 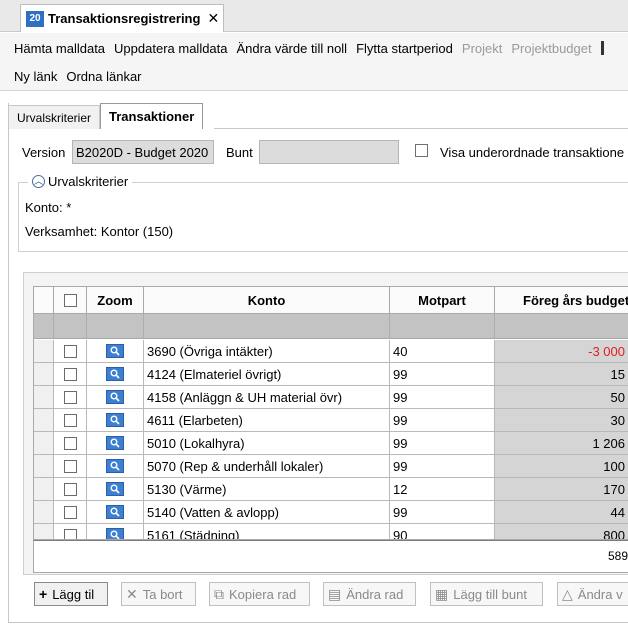 I want to click on tab-transaktioner: Transaktioner, so click(x=152, y=116).